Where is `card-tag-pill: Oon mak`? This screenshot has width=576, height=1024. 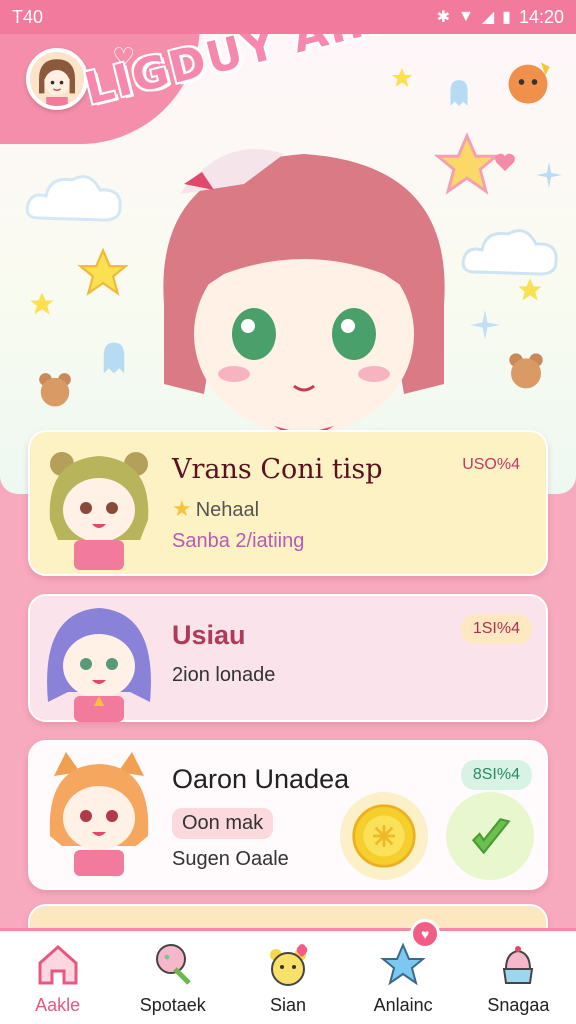
card-tag-pill: Oon mak is located at coordinates (223, 823).